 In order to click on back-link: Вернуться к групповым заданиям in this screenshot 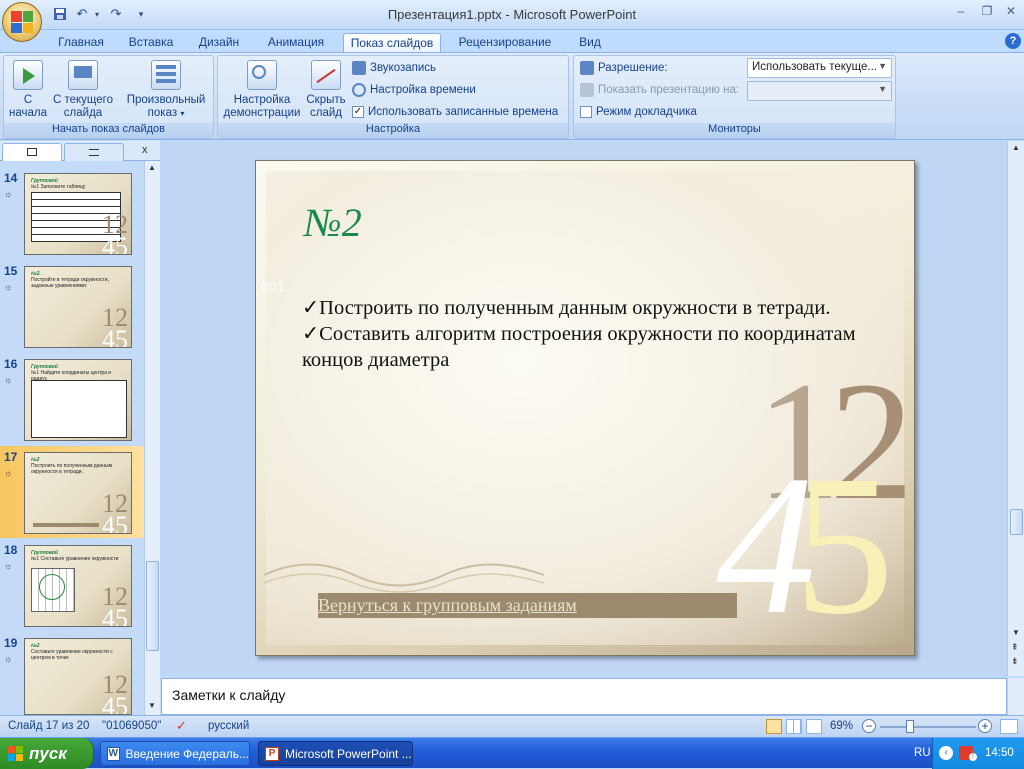, I will do `click(447, 605)`.